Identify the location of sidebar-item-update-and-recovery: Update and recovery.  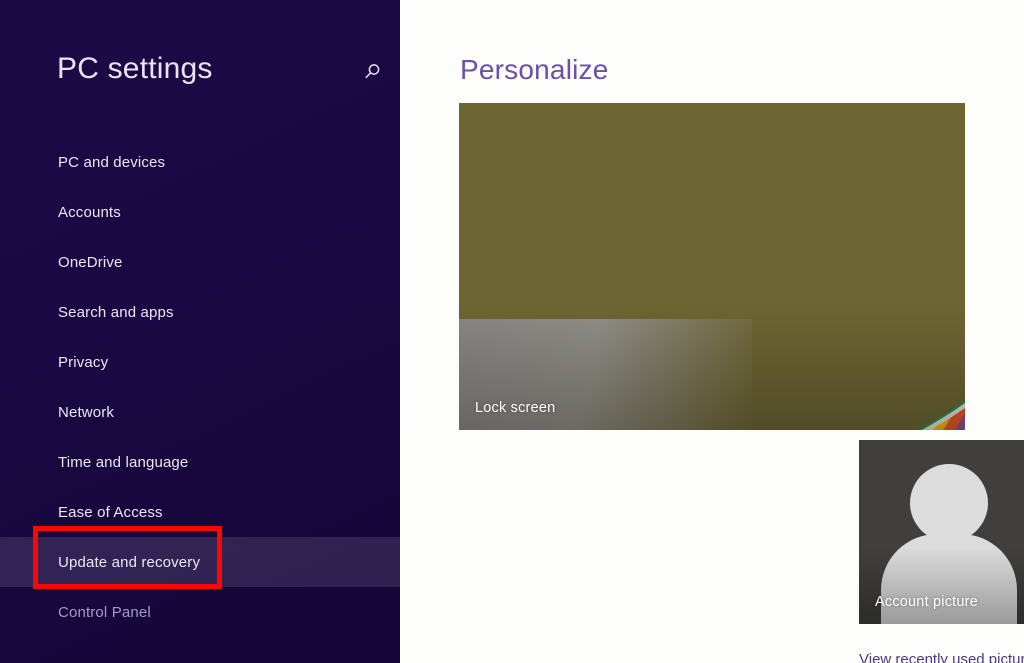
(200, 562).